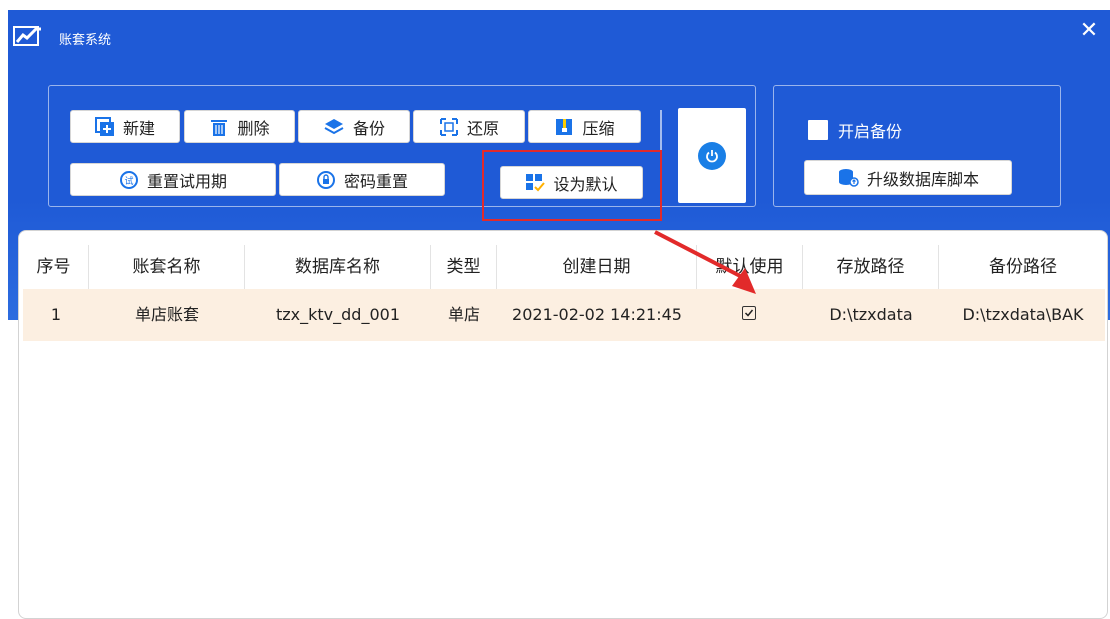 Image resolution: width=1110 pixels, height=619 pixels. Describe the element at coordinates (661, 132) in the screenshot. I see `toolbar-divider` at that location.